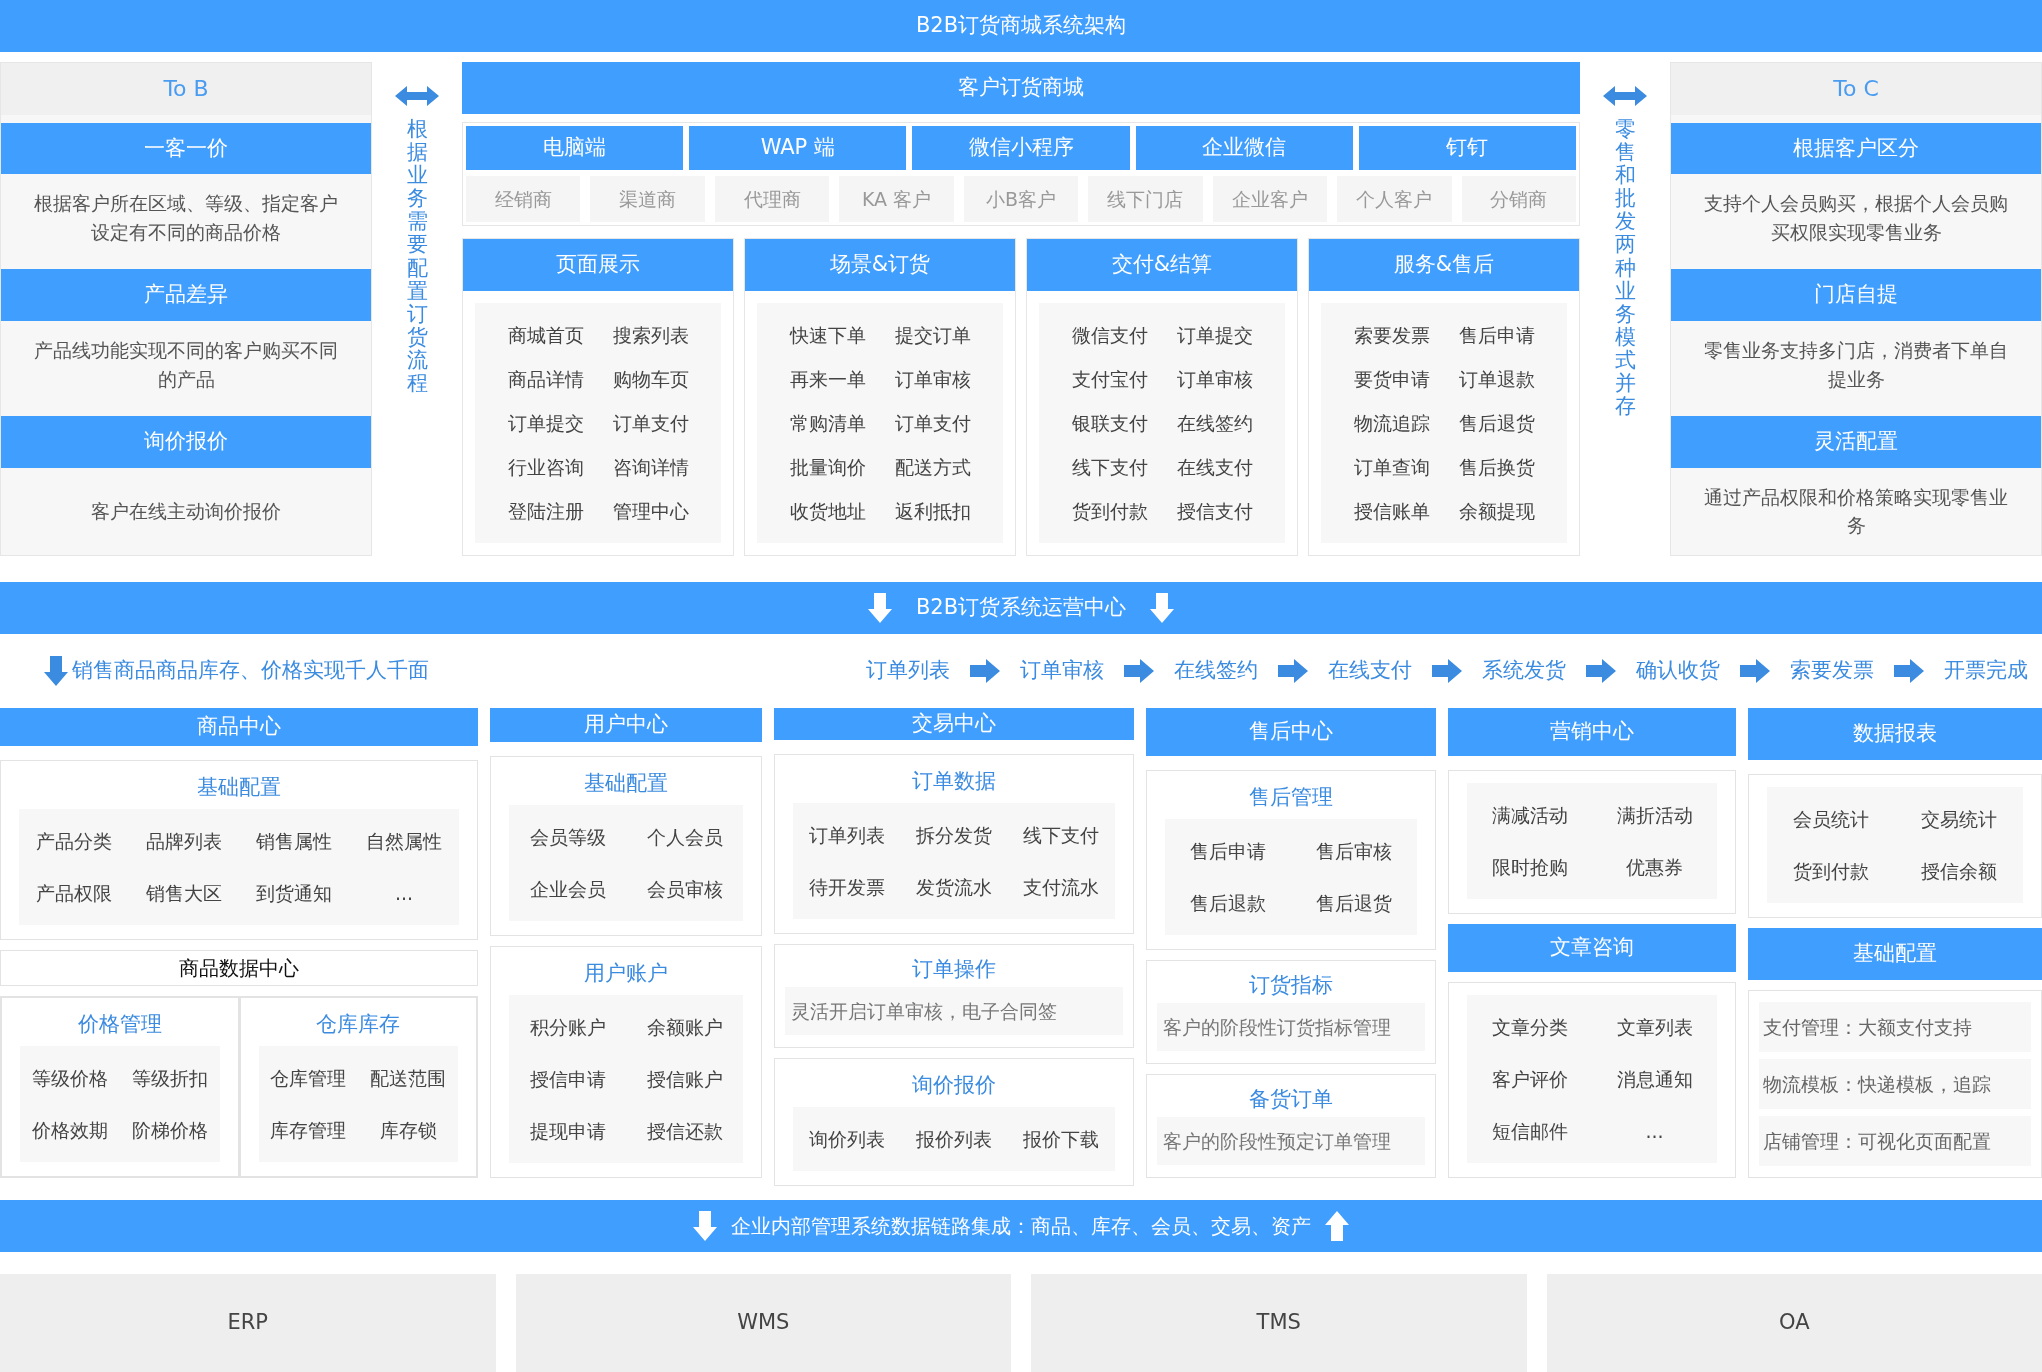 The width and height of the screenshot is (2042, 1372). What do you see at coordinates (186, 512) in the screenshot?
I see `section-text: 客户在线主动询价报价` at bounding box center [186, 512].